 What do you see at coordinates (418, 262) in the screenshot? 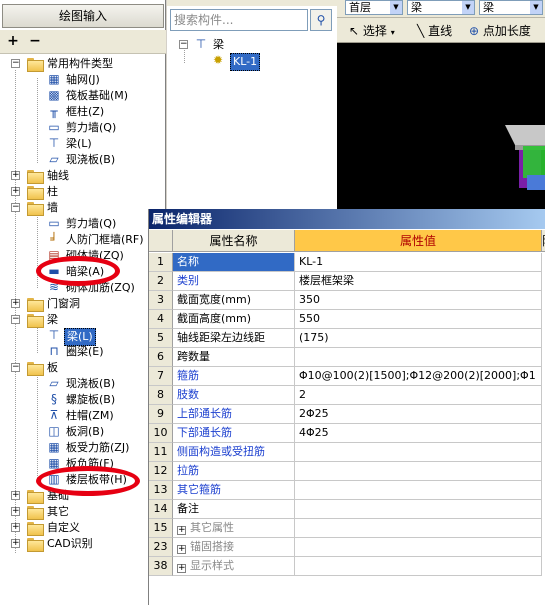
I see `property-value-field: KL-1` at bounding box center [418, 262].